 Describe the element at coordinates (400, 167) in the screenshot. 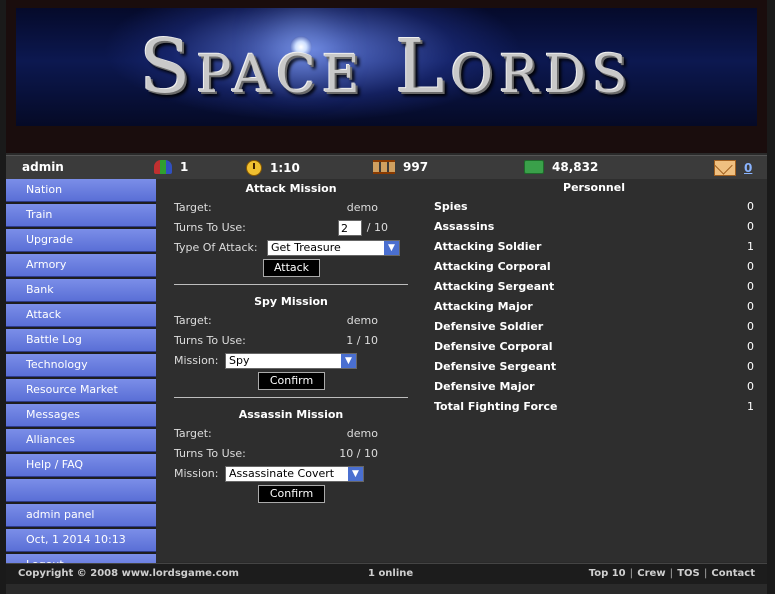

I see `turns-stat: 997` at that location.